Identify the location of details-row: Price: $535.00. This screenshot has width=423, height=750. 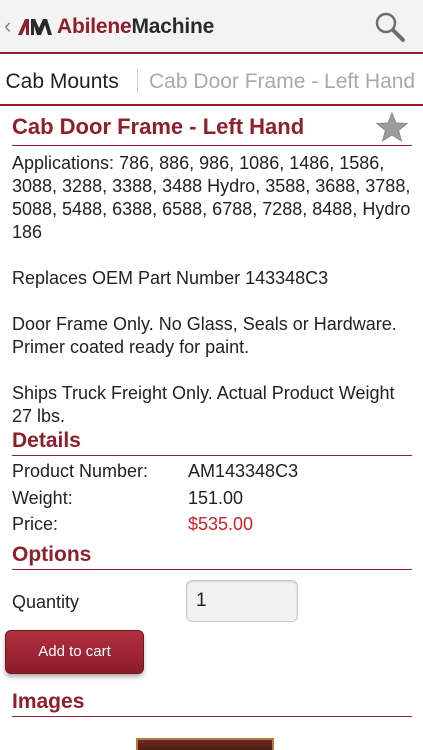
(212, 524).